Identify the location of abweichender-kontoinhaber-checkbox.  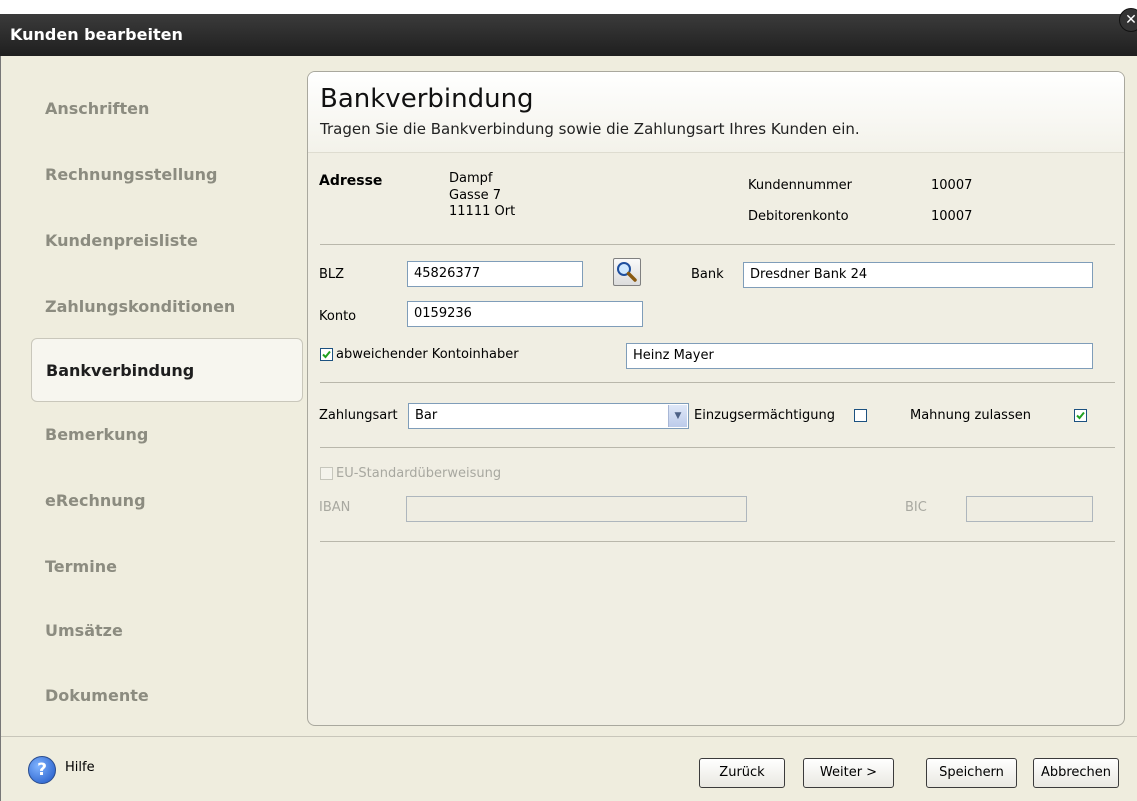
(326, 354).